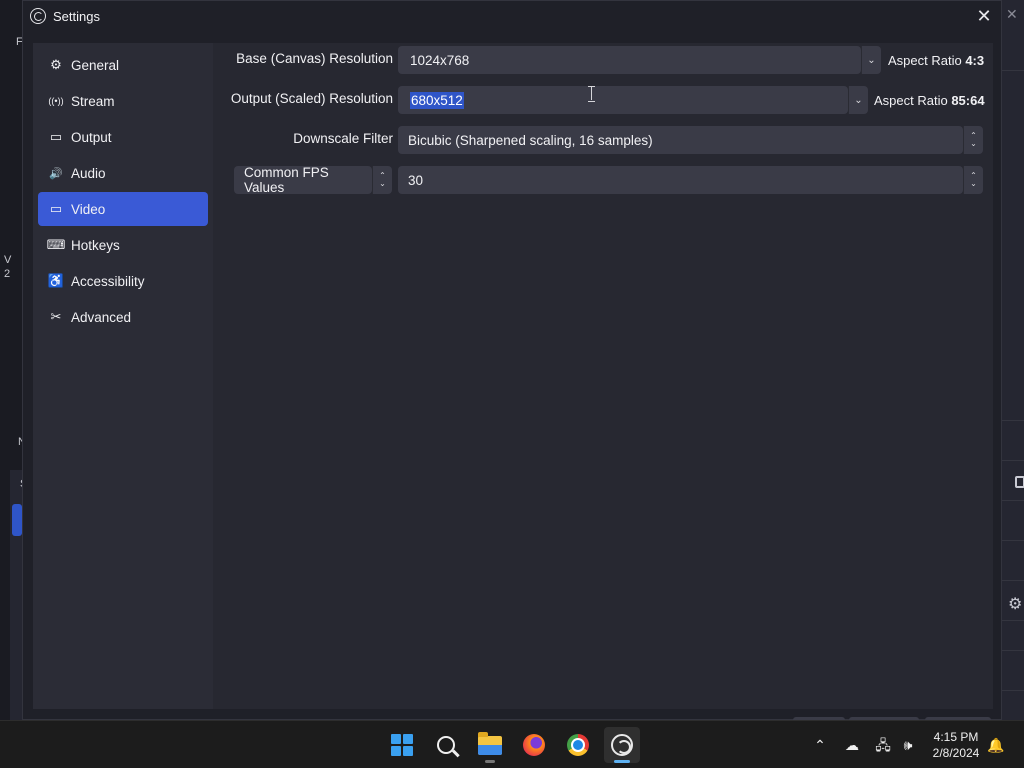 The width and height of the screenshot is (1024, 768). What do you see at coordinates (7, 274) in the screenshot?
I see `background-char: 2` at bounding box center [7, 274].